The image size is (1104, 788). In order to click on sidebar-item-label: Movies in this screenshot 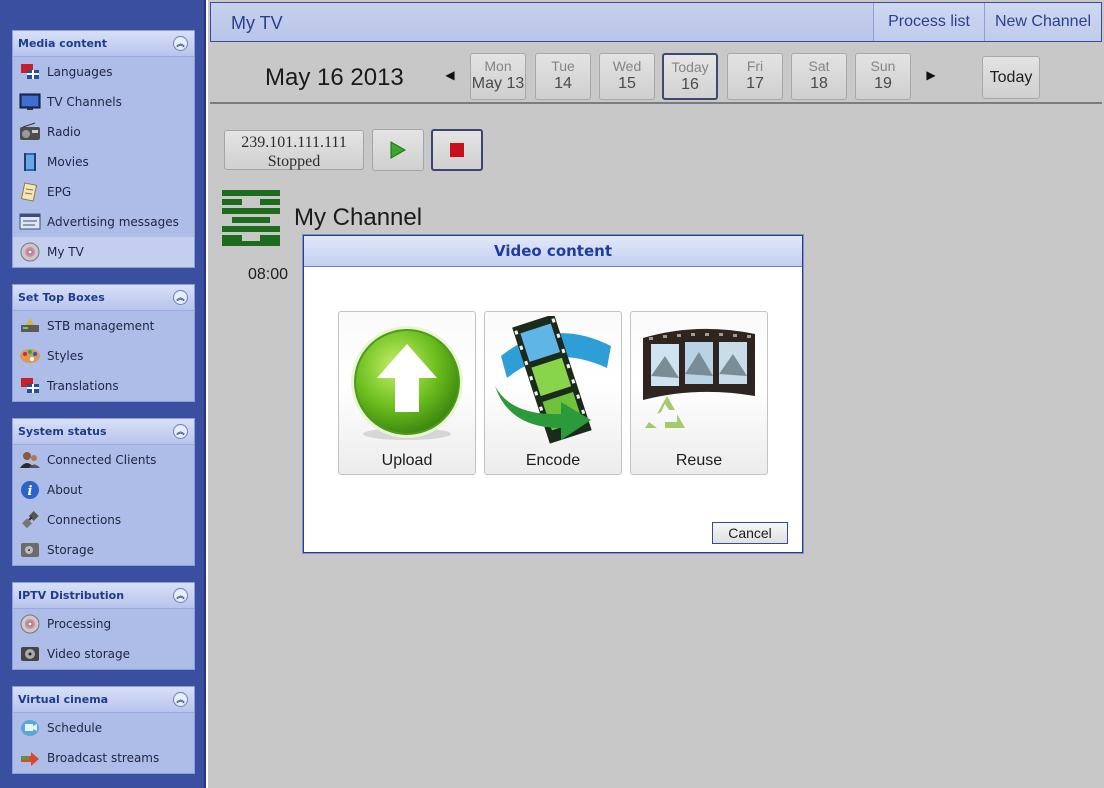, I will do `click(68, 162)`.